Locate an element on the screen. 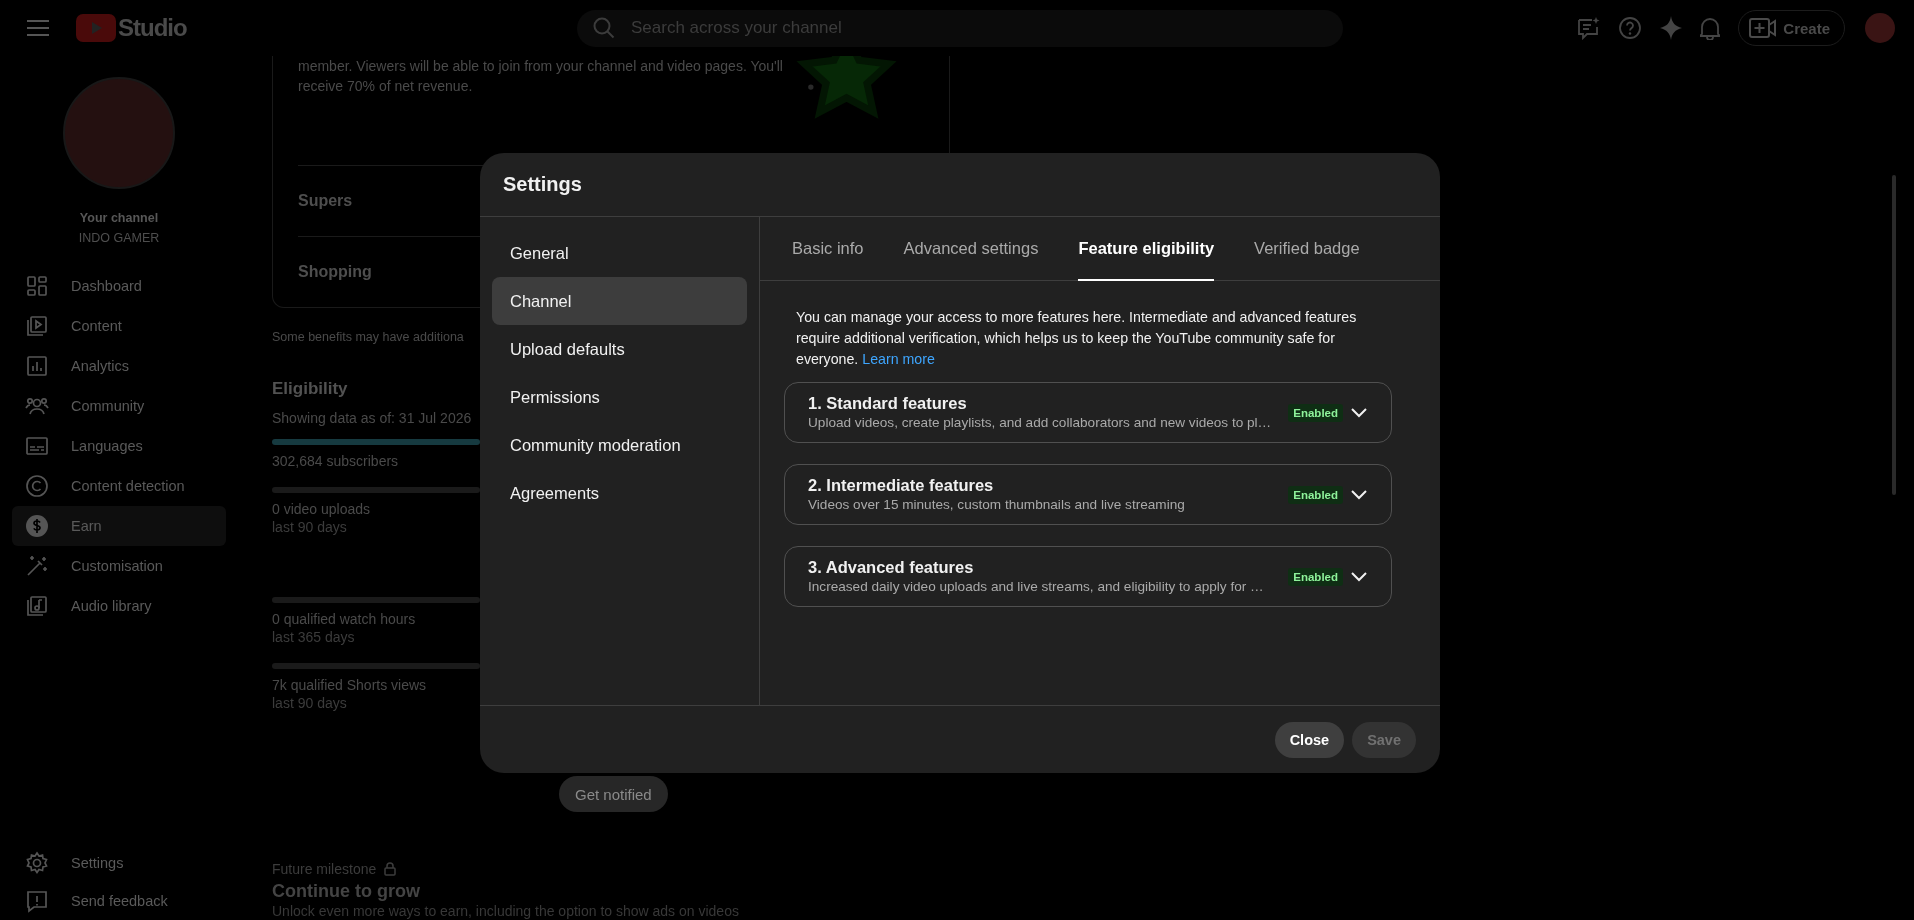 The width and height of the screenshot is (1914, 920). settings-nav-item: Community moderation is located at coordinates (619, 445).